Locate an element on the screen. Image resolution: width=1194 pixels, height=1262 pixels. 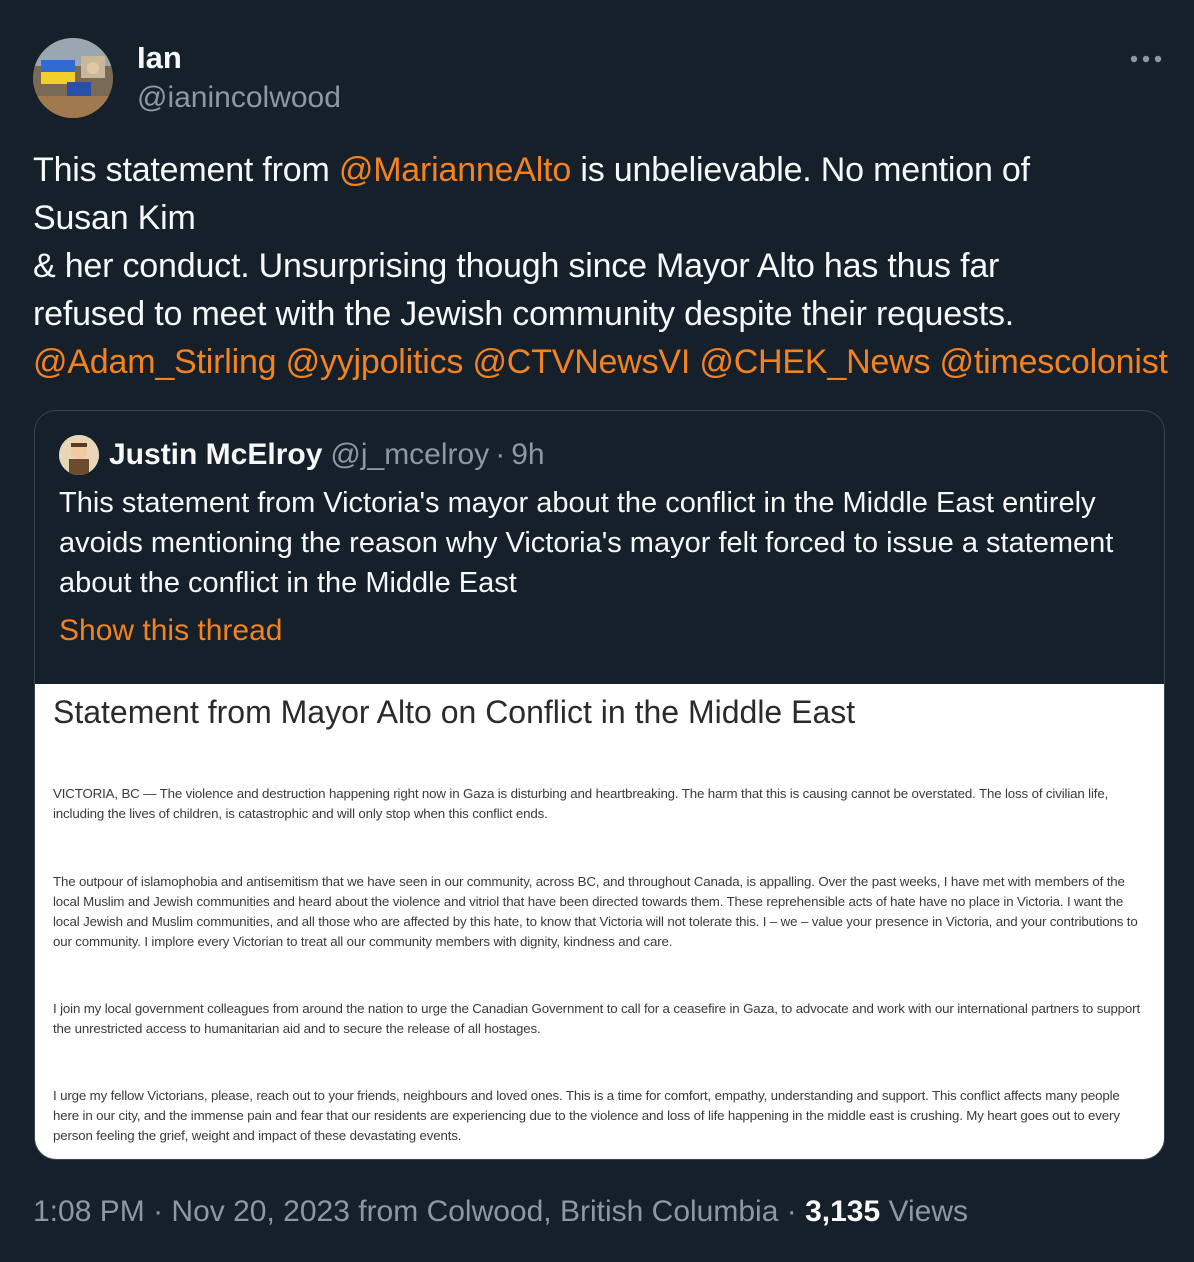
mention-link: @CTVNewsVI is located at coordinates (581, 362).